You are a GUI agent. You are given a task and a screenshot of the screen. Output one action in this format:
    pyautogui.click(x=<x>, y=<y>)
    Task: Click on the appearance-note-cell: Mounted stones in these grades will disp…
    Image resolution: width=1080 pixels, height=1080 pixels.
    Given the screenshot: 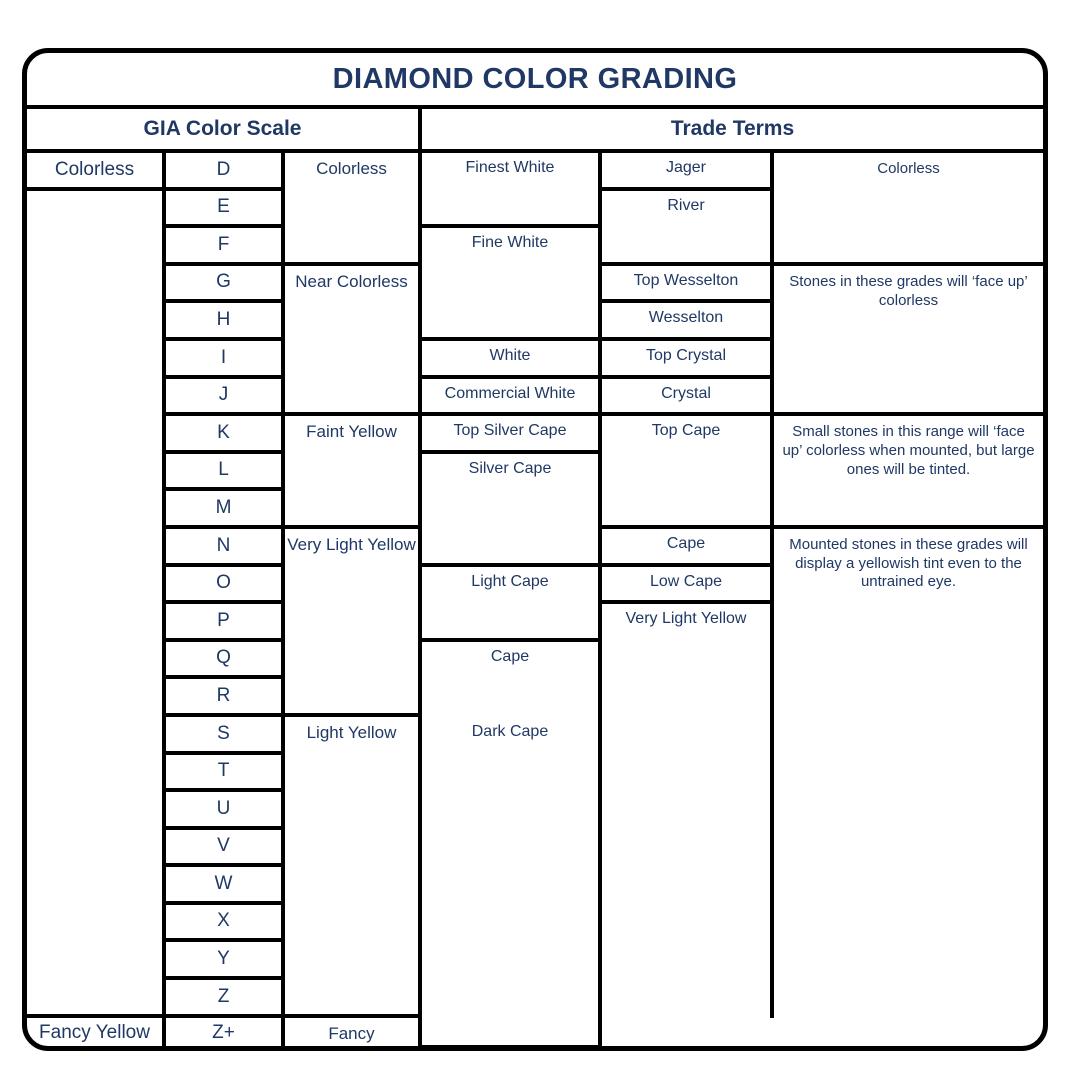 What is the action you would take?
    pyautogui.click(x=908, y=563)
    